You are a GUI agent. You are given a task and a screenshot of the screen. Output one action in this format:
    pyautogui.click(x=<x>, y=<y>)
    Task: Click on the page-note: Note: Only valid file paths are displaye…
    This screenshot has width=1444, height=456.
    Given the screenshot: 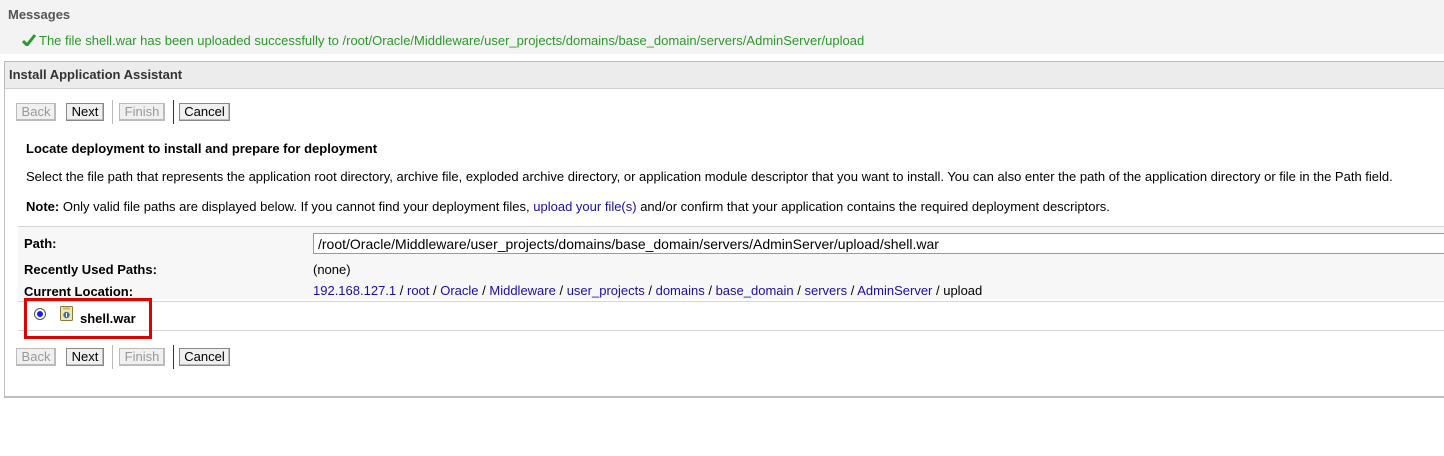 What is the action you would take?
    pyautogui.click(x=568, y=206)
    